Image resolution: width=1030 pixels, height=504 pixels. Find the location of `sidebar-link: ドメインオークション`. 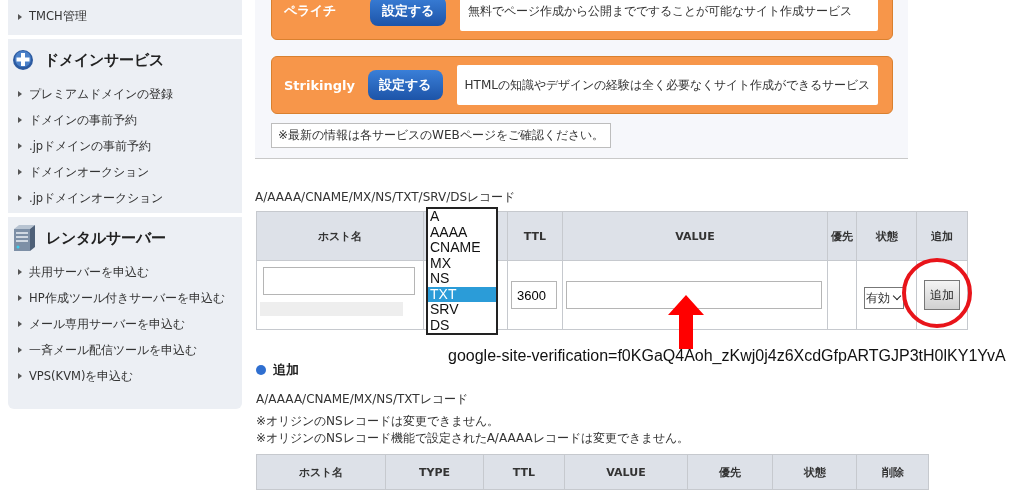

sidebar-link: ドメインオークション is located at coordinates (89, 172).